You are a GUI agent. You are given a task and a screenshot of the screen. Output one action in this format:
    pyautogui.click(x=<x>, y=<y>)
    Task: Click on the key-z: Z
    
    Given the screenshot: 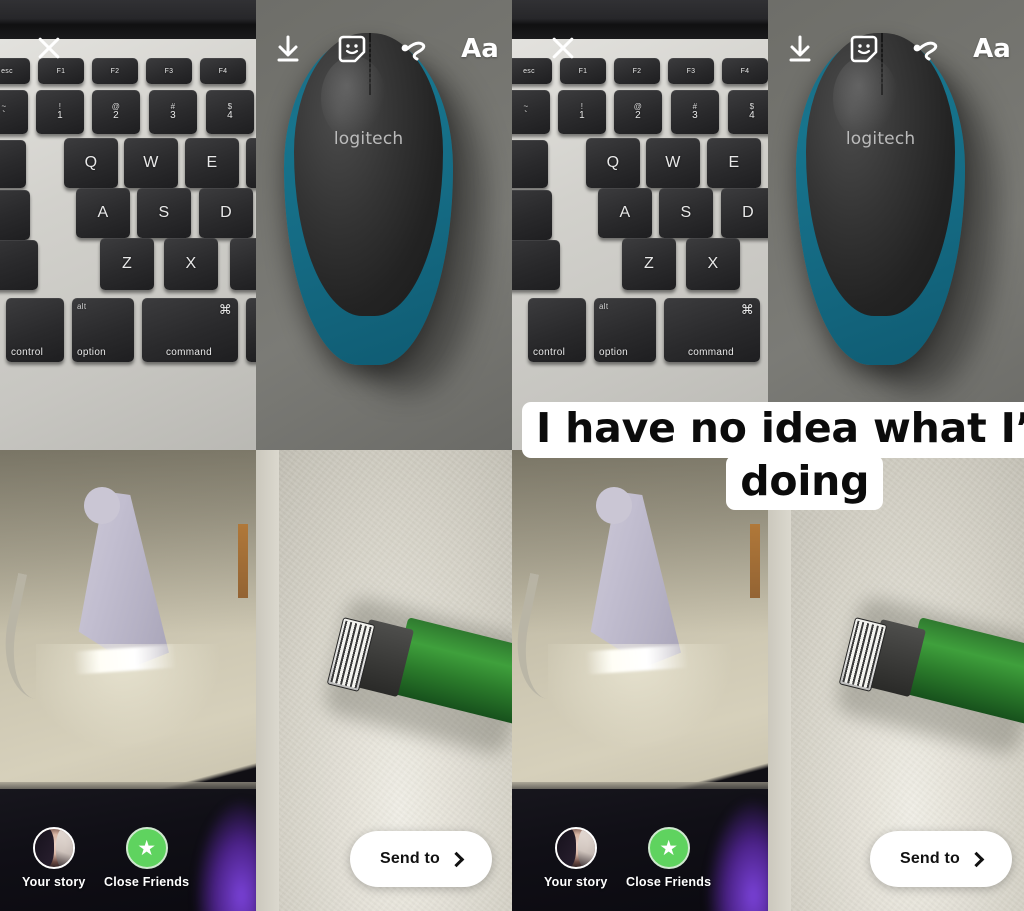 What is the action you would take?
    pyautogui.click(x=649, y=264)
    